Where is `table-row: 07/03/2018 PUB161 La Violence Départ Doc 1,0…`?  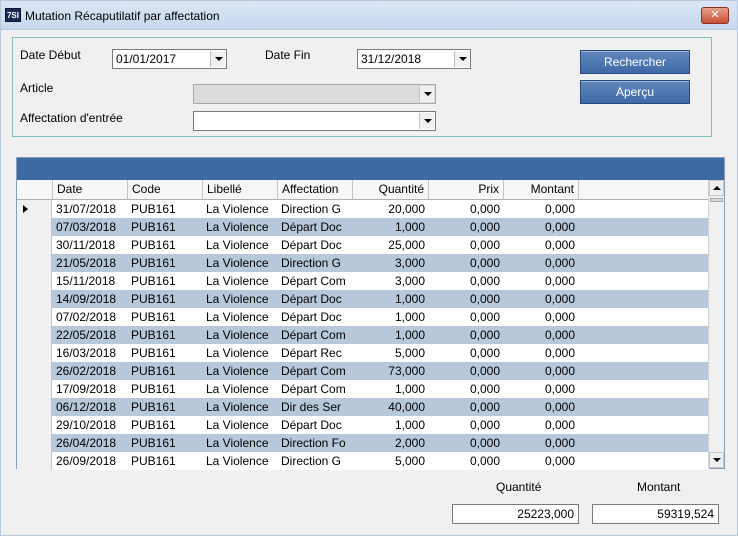 table-row: 07/03/2018 PUB161 La Violence Départ Doc 1,0… is located at coordinates (363, 227).